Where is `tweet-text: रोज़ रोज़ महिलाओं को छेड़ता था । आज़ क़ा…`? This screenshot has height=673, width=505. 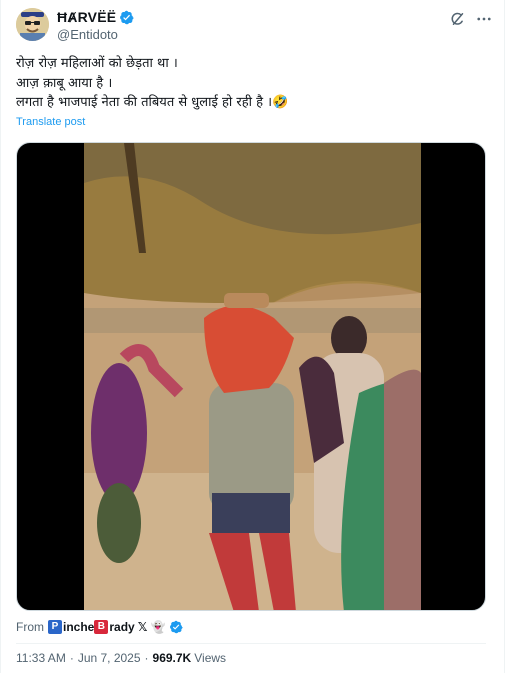 tweet-text: रोज़ रोज़ महिलाओं को छेड़ता था । आज़ क़ा… is located at coordinates (152, 83).